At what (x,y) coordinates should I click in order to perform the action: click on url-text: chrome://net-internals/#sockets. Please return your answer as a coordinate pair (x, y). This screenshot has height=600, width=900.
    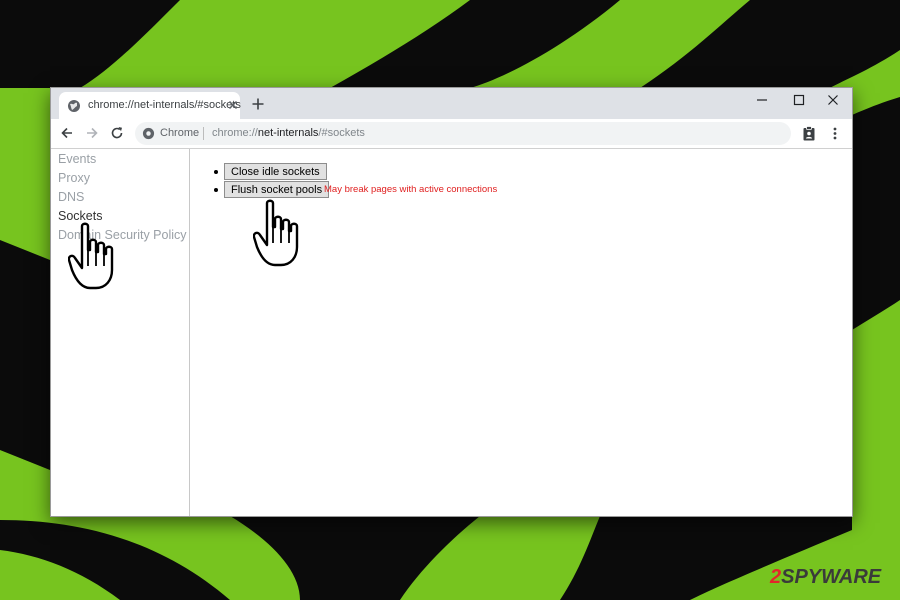
    Looking at the image, I should click on (288, 133).